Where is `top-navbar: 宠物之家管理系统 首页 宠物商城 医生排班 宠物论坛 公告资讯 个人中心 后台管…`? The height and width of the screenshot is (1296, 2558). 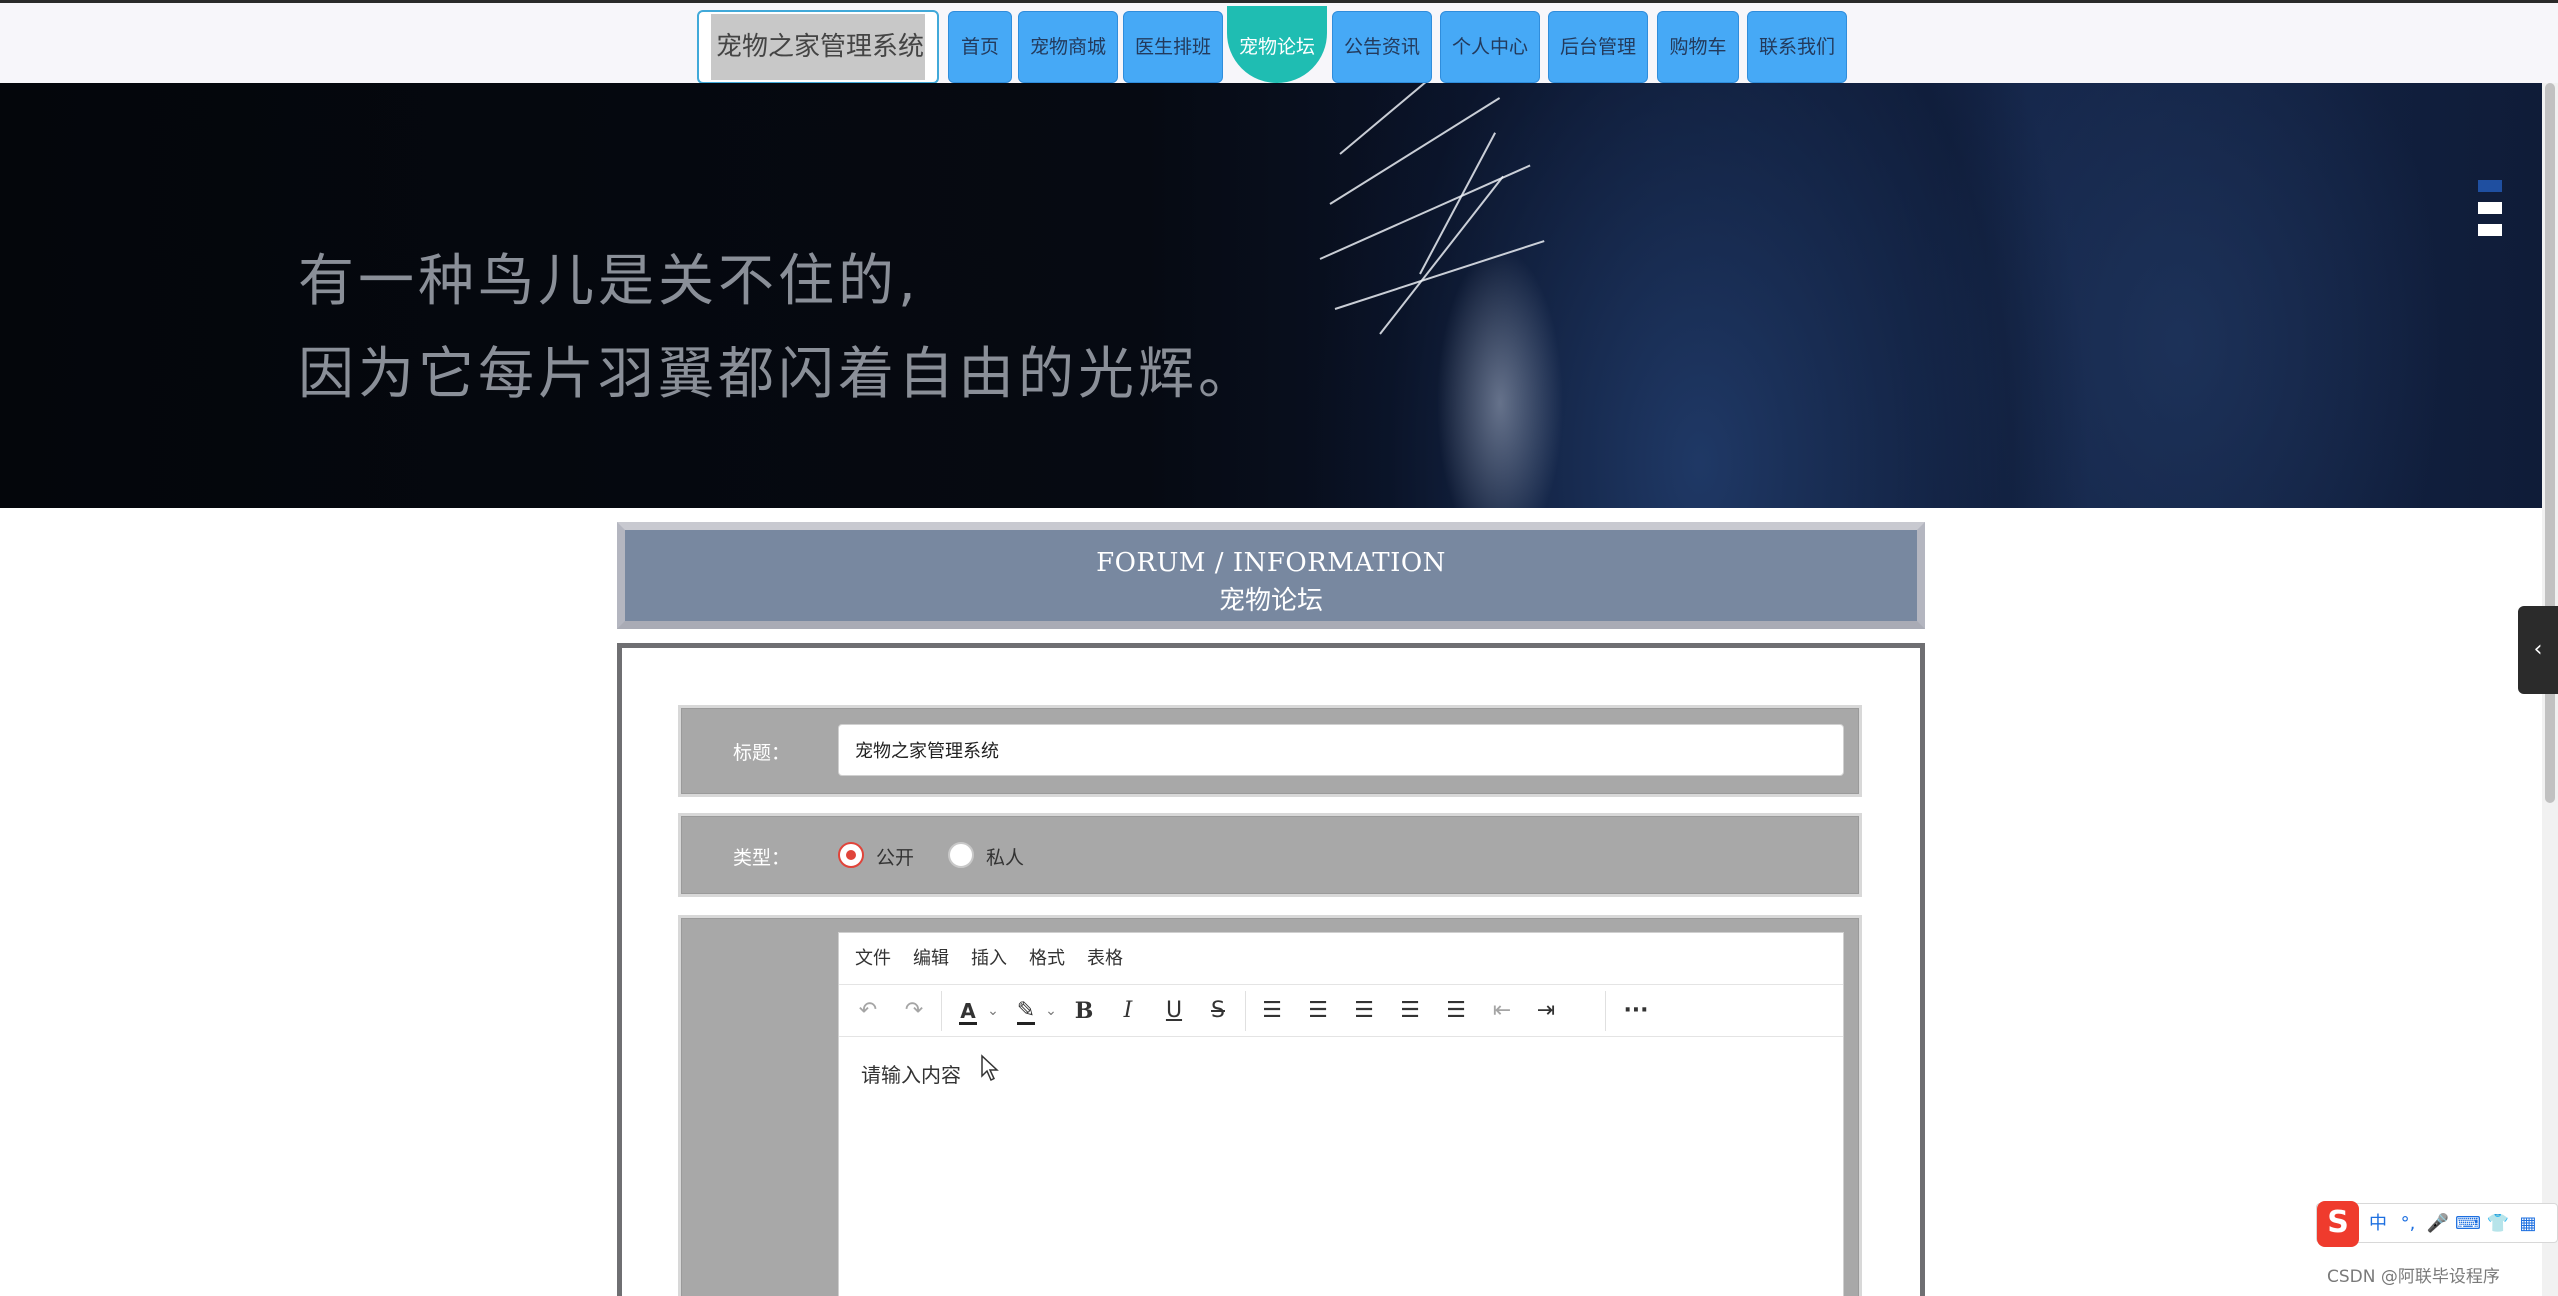 top-navbar: 宠物之家管理系统 首页 宠物商城 医生排班 宠物论坛 公告资讯 个人中心 后台管… is located at coordinates (1279, 42).